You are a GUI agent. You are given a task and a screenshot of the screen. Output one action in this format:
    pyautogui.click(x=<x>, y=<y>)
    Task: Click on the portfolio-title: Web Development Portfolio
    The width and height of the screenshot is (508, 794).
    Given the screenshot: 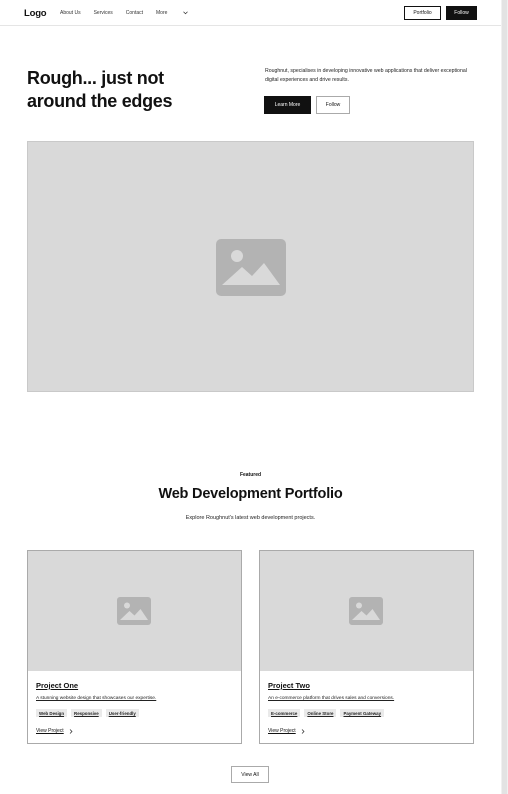 What is the action you would take?
    pyautogui.click(x=250, y=494)
    